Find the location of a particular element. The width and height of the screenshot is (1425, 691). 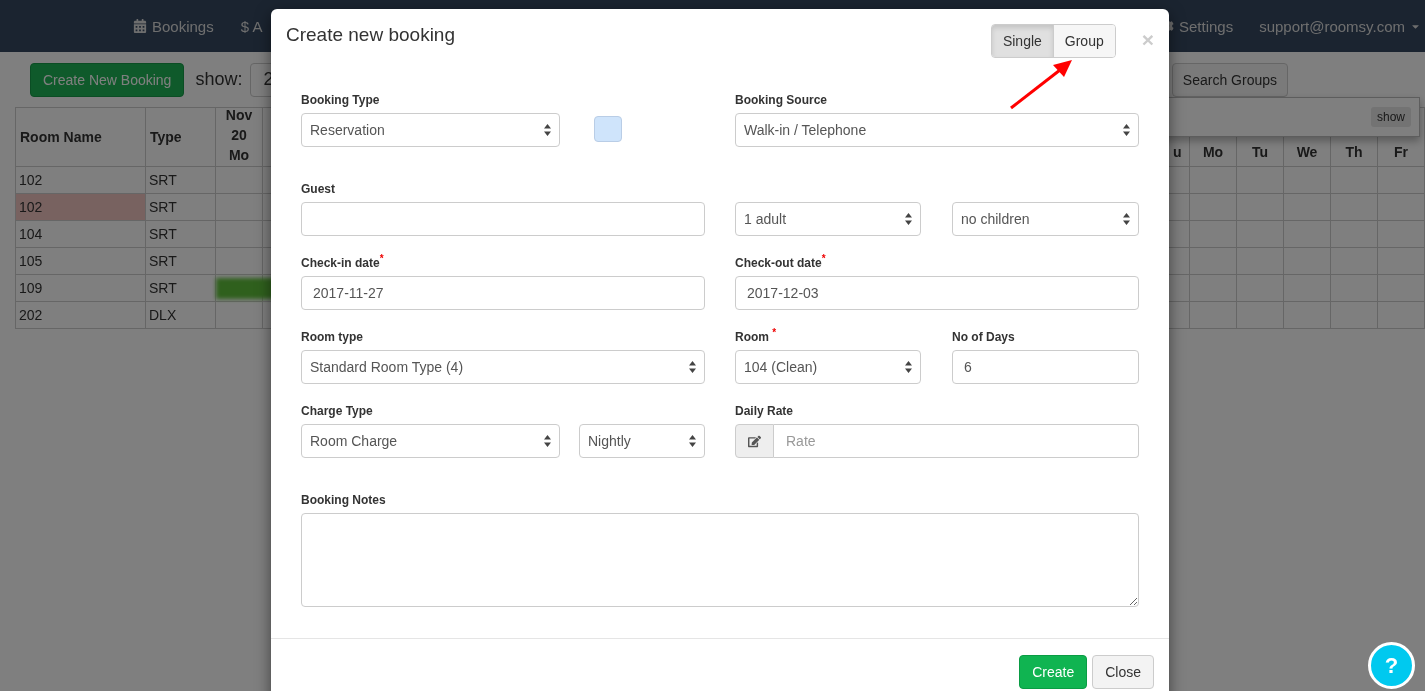

column-header: Type is located at coordinates (181, 137).